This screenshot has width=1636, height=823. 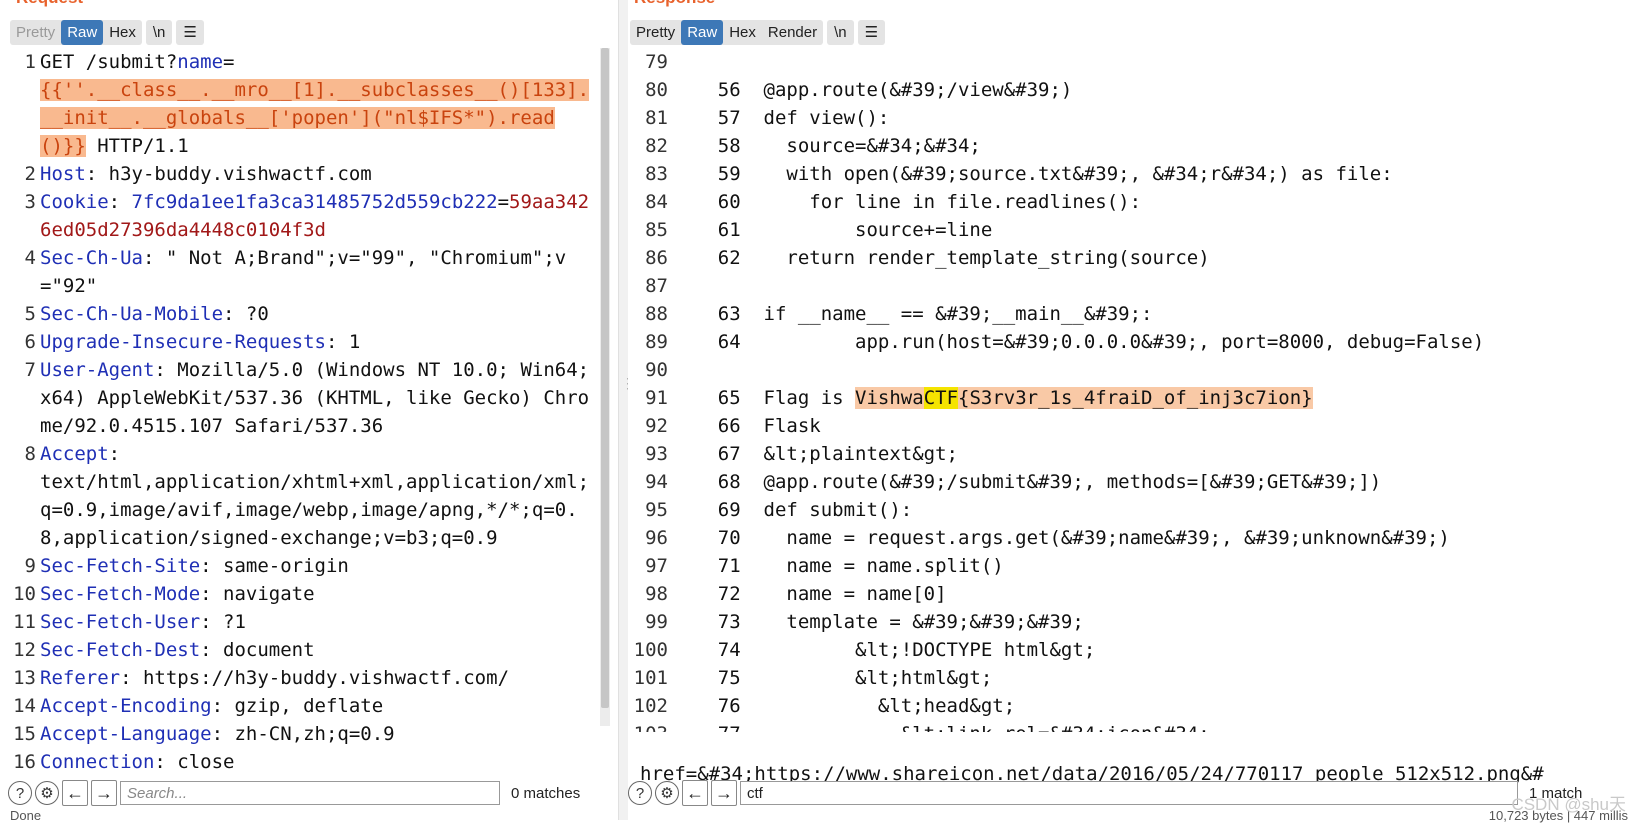 What do you see at coordinates (24, 678) in the screenshot?
I see `line-number: 13` at bounding box center [24, 678].